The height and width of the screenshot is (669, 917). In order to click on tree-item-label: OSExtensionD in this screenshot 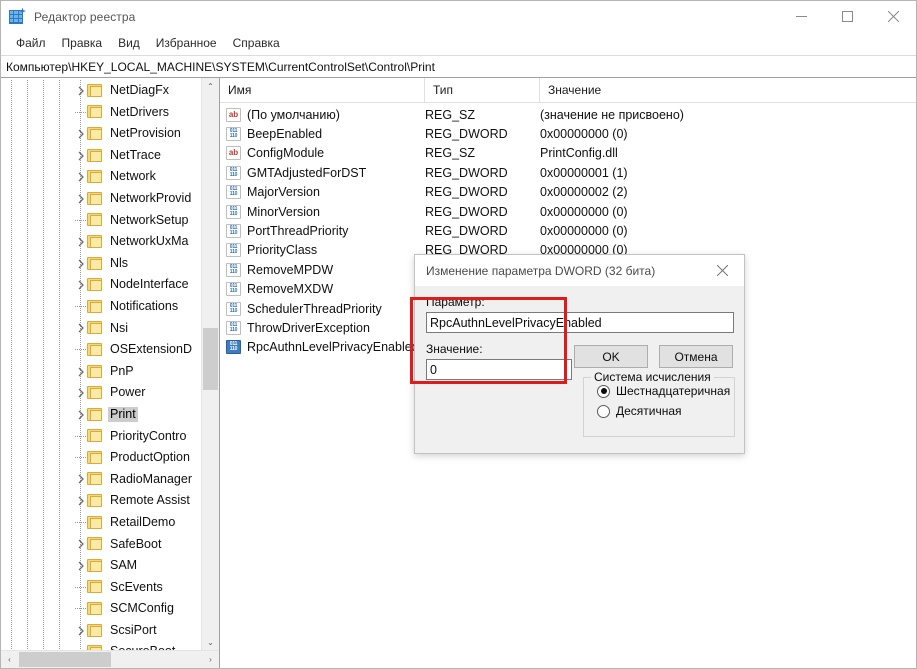, I will do `click(151, 349)`.